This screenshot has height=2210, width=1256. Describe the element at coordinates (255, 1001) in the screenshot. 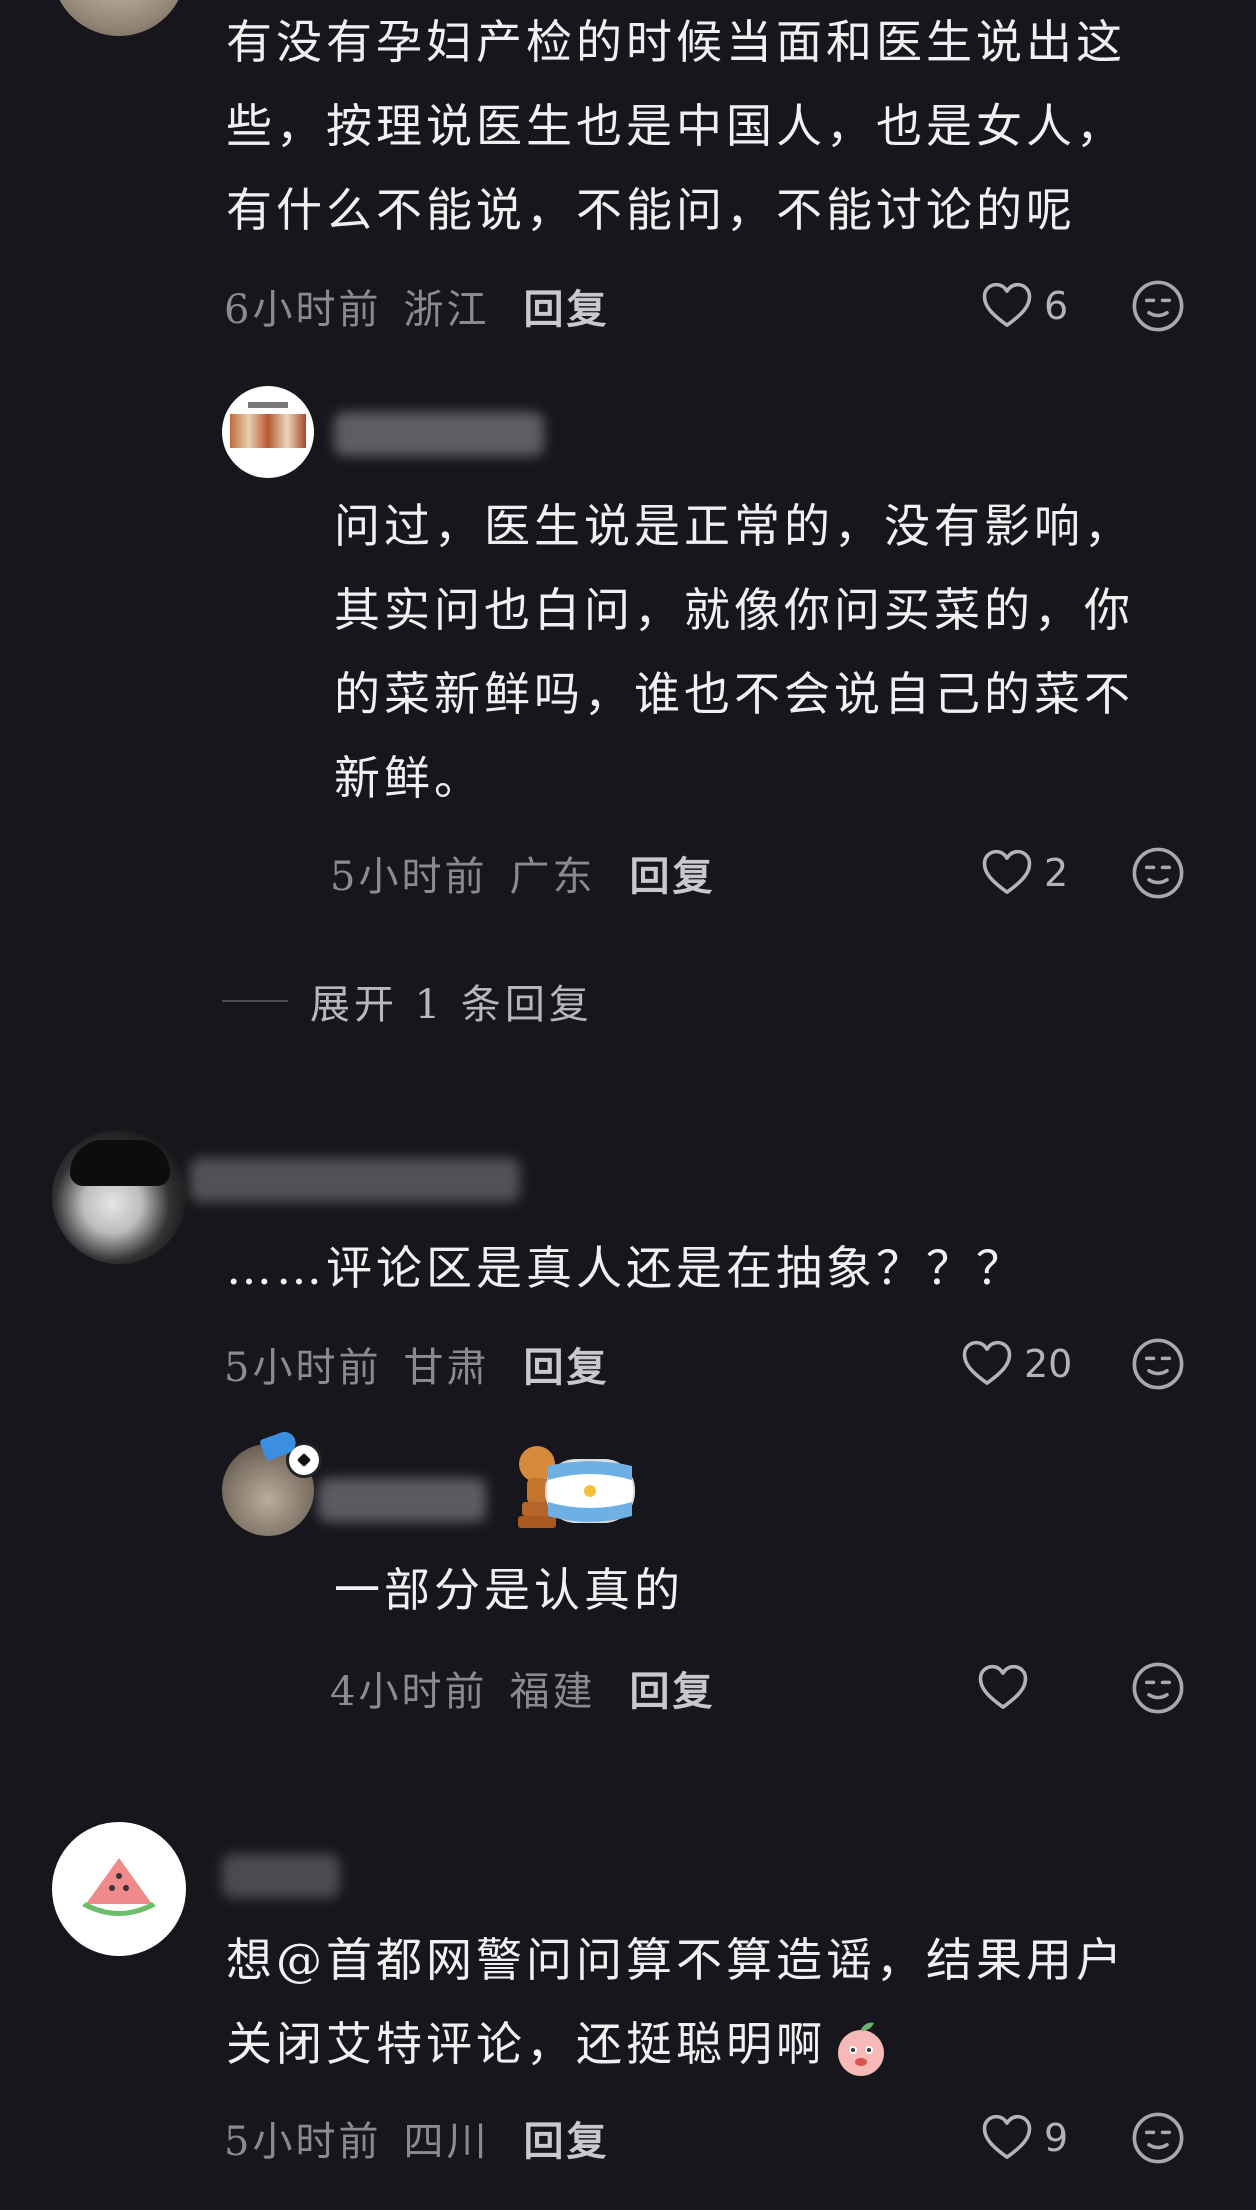

I see `divider-line` at that location.